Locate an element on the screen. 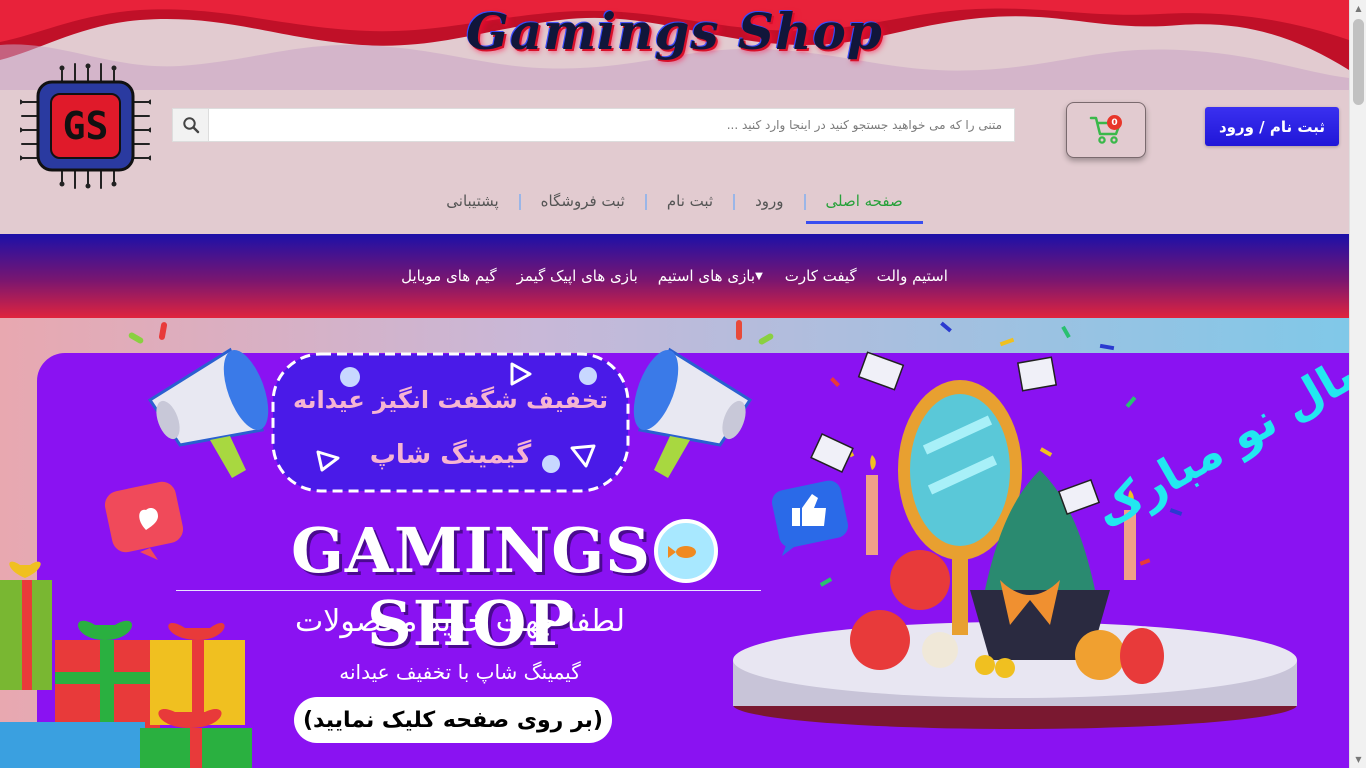 The width and height of the screenshot is (1366, 768). category-label: بازی های اپیک گیمز is located at coordinates (577, 276).